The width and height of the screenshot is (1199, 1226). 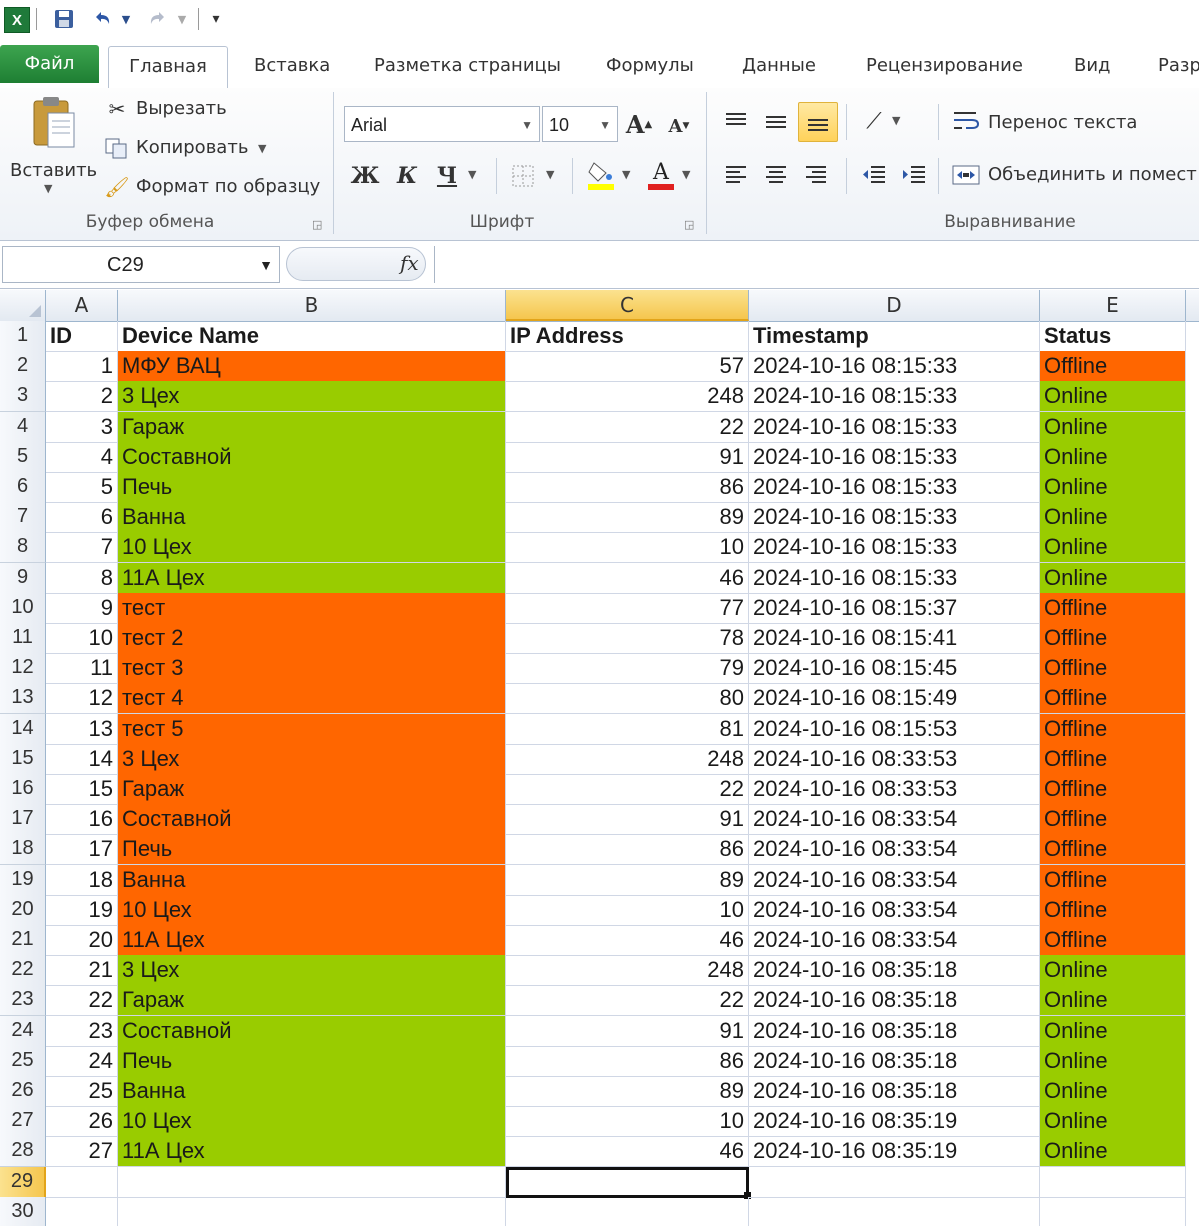 I want to click on header-cell: Timestamp, so click(x=894, y=336).